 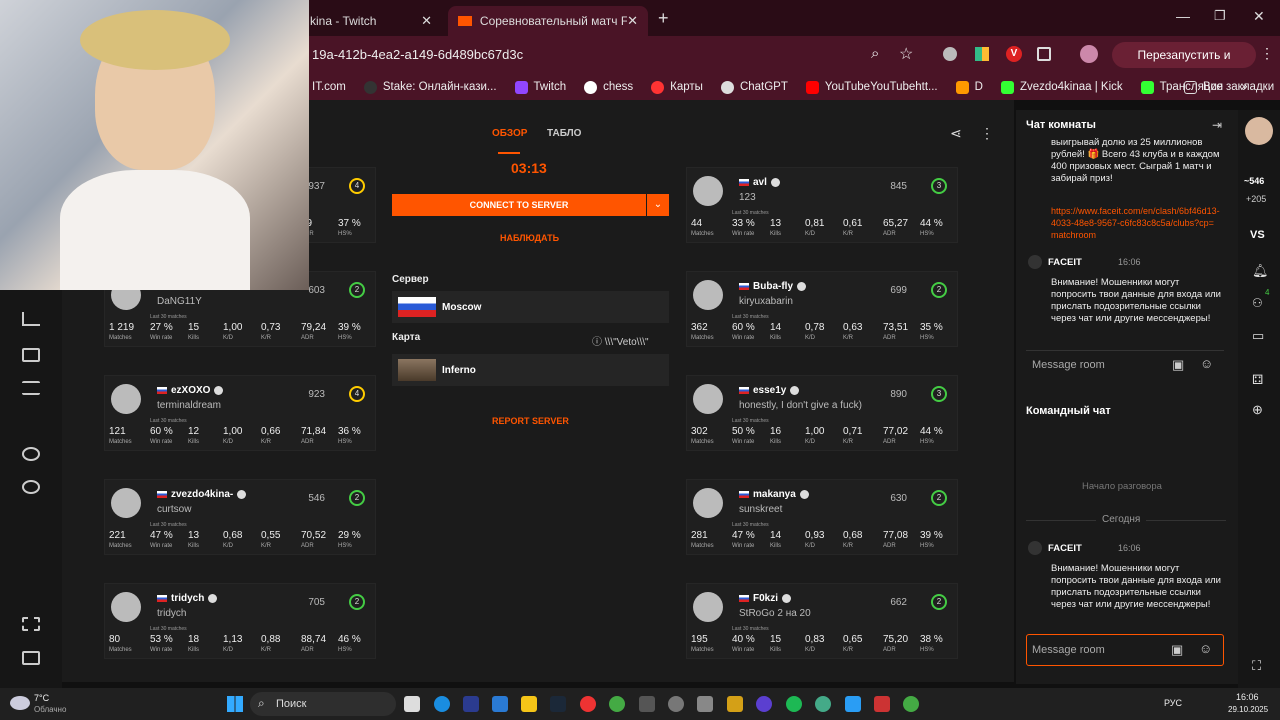 I want to click on spotify-icon, so click(x=794, y=704).